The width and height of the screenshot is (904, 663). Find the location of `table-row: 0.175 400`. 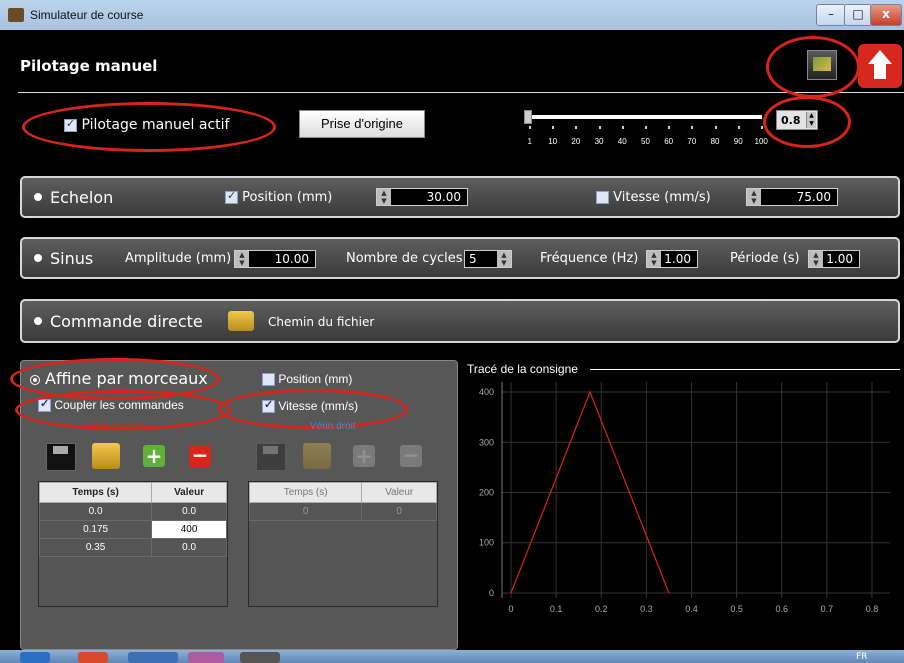

table-row: 0.175 400 is located at coordinates (132, 529).